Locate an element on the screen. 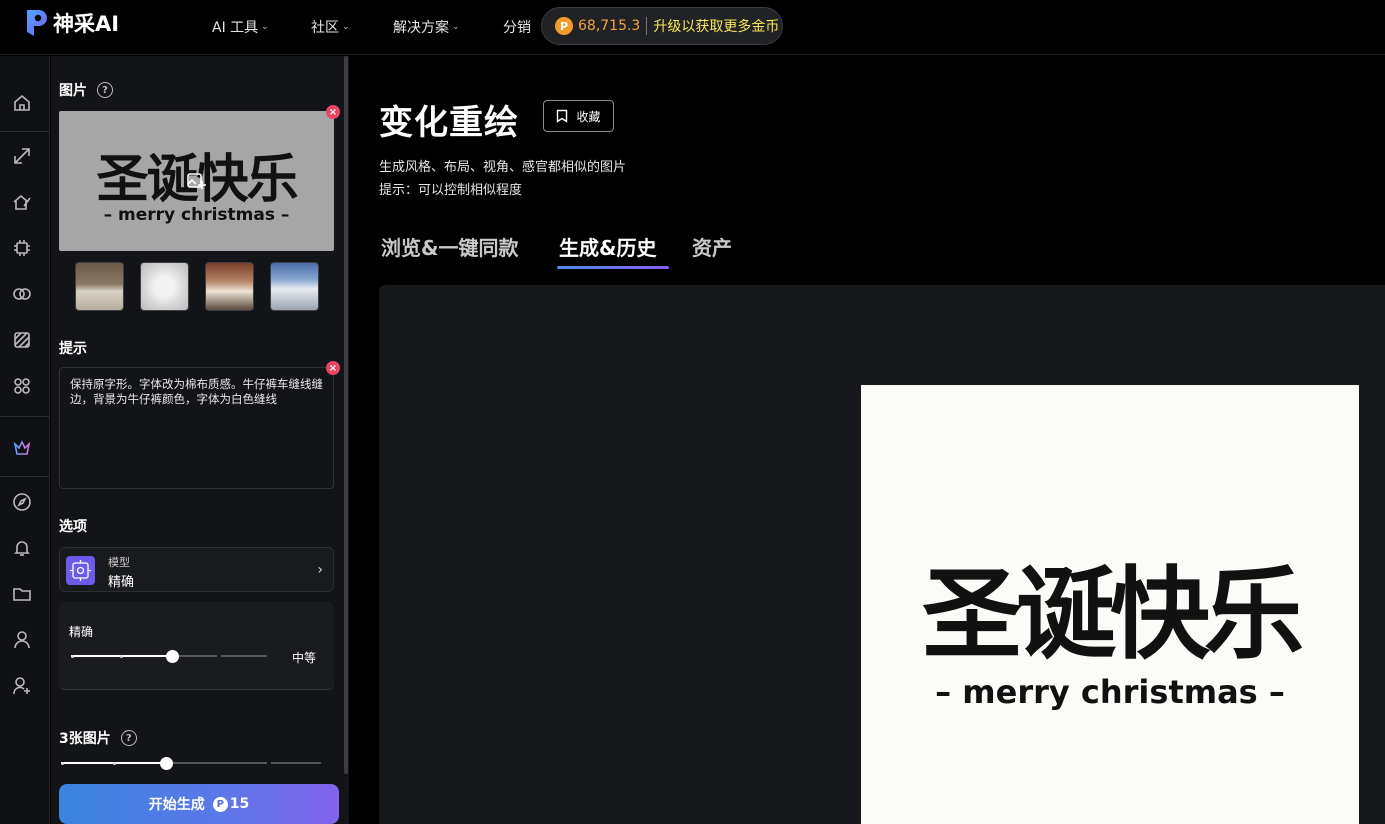 This screenshot has height=824, width=1385. precision-value: 中等 is located at coordinates (304, 658).